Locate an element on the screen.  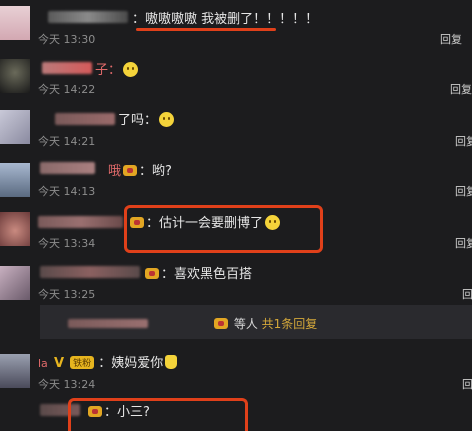
folded-replies-text: 等人 共1条回复 is located at coordinates (264, 323).